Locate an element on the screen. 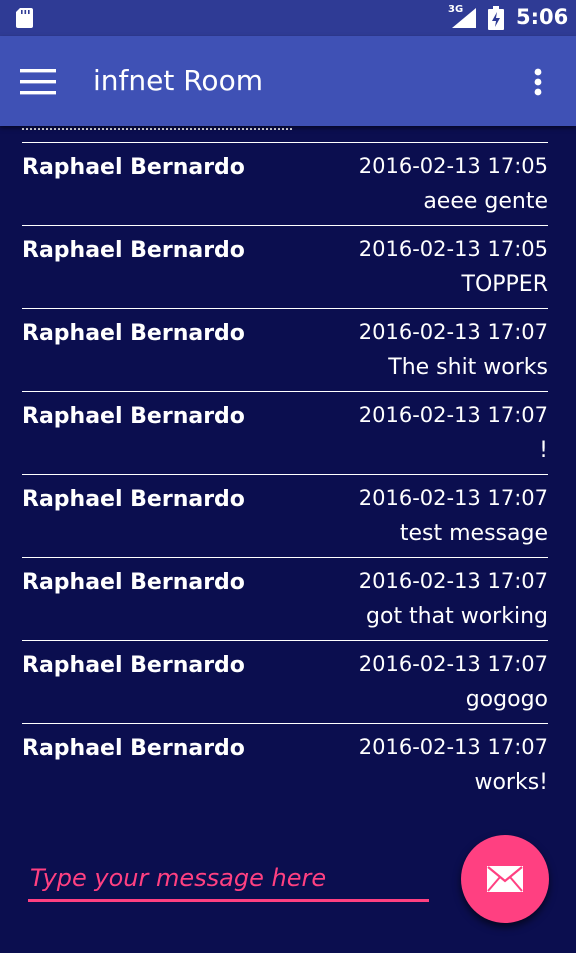 This screenshot has height=953, width=576. message-item: Raphael Bernardo 2016-02-13 17:07 works! is located at coordinates (285, 764).